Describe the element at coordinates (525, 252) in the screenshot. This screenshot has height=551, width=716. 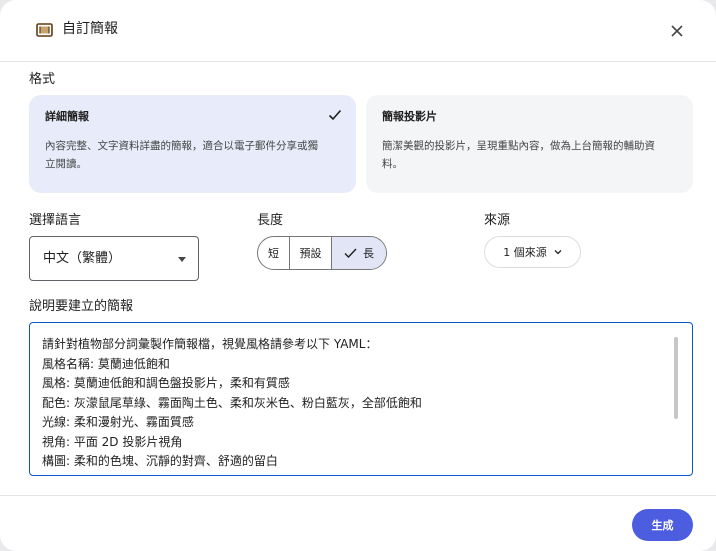
I see `source-chip-label: 1 個來源` at that location.